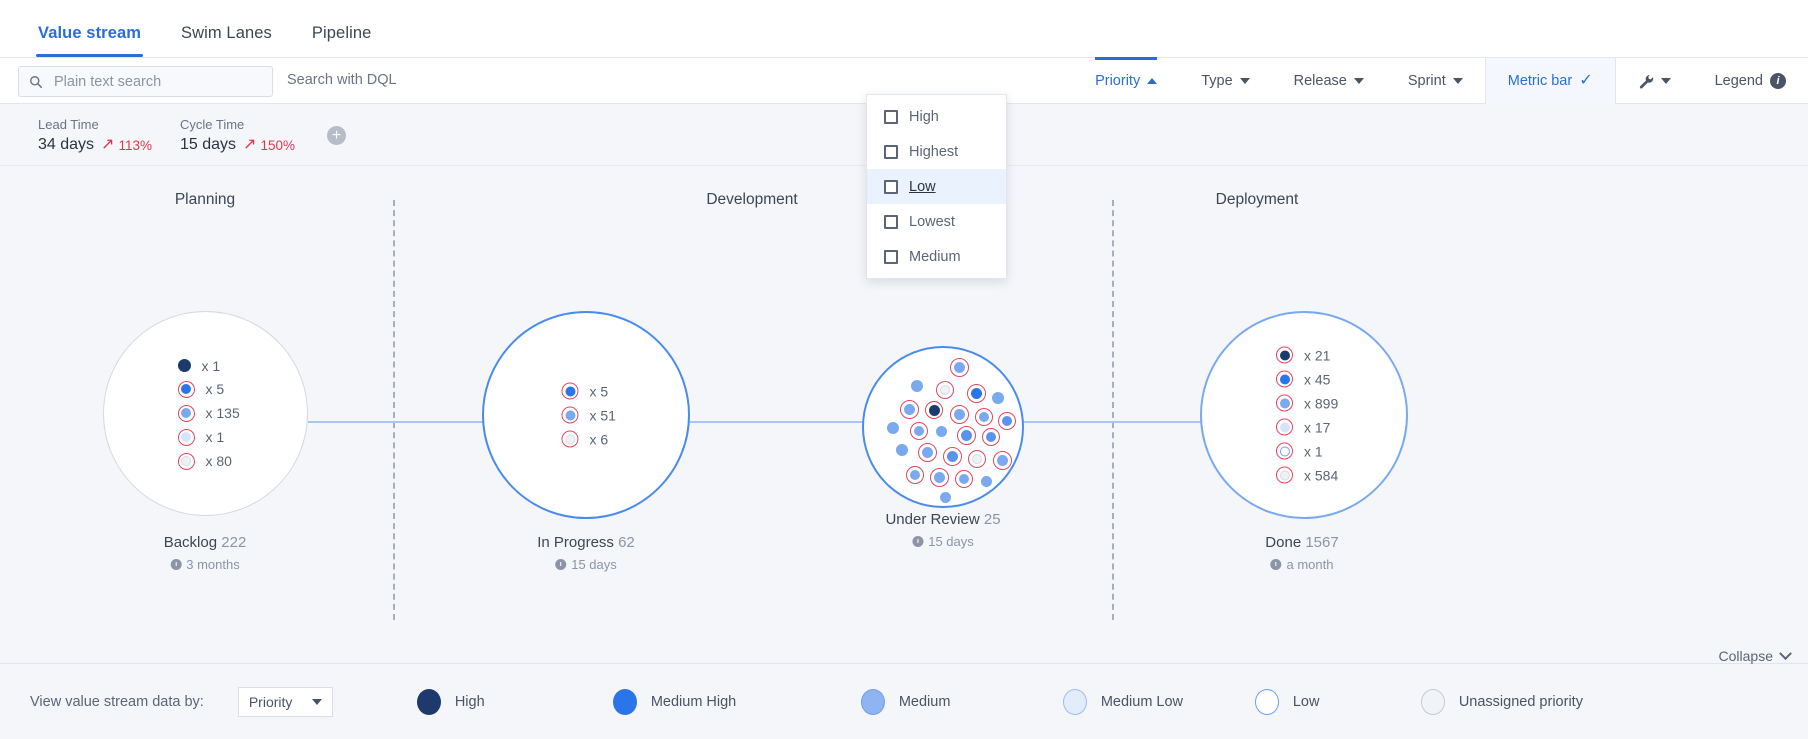 The width and height of the screenshot is (1808, 739). I want to click on filter-release: Release, so click(1329, 81).